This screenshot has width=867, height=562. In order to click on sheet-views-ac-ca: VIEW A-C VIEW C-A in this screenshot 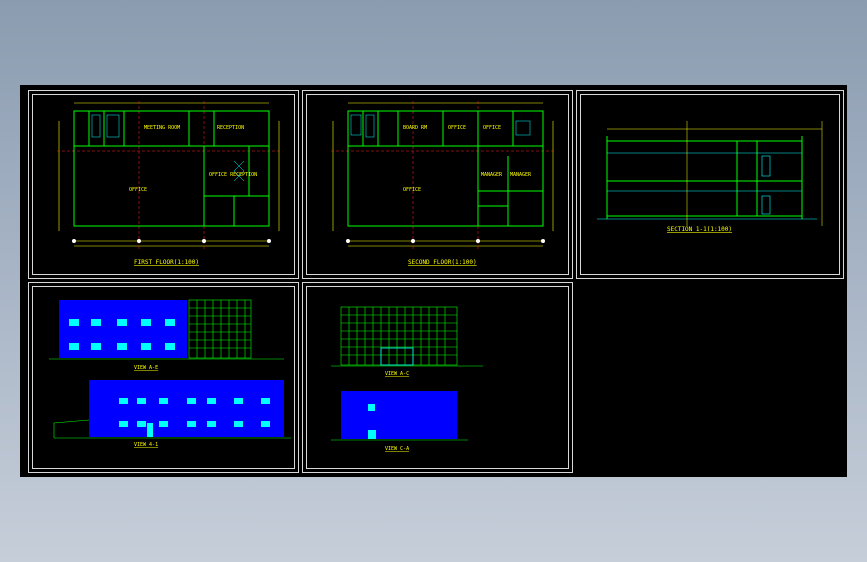, I will do `click(437, 377)`.